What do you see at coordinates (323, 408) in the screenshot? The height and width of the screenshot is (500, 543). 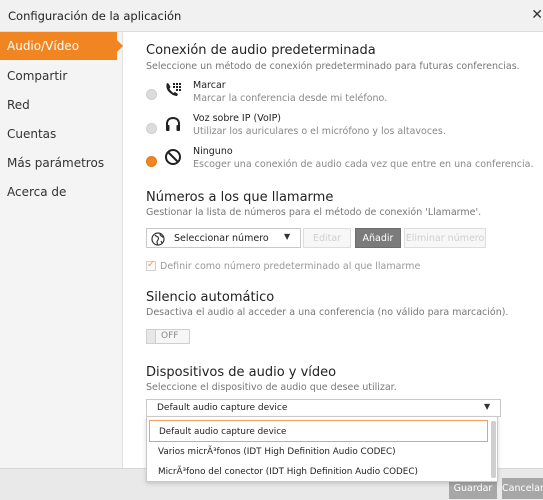 I see `audio-device-select: Default audio capture device ▼` at bounding box center [323, 408].